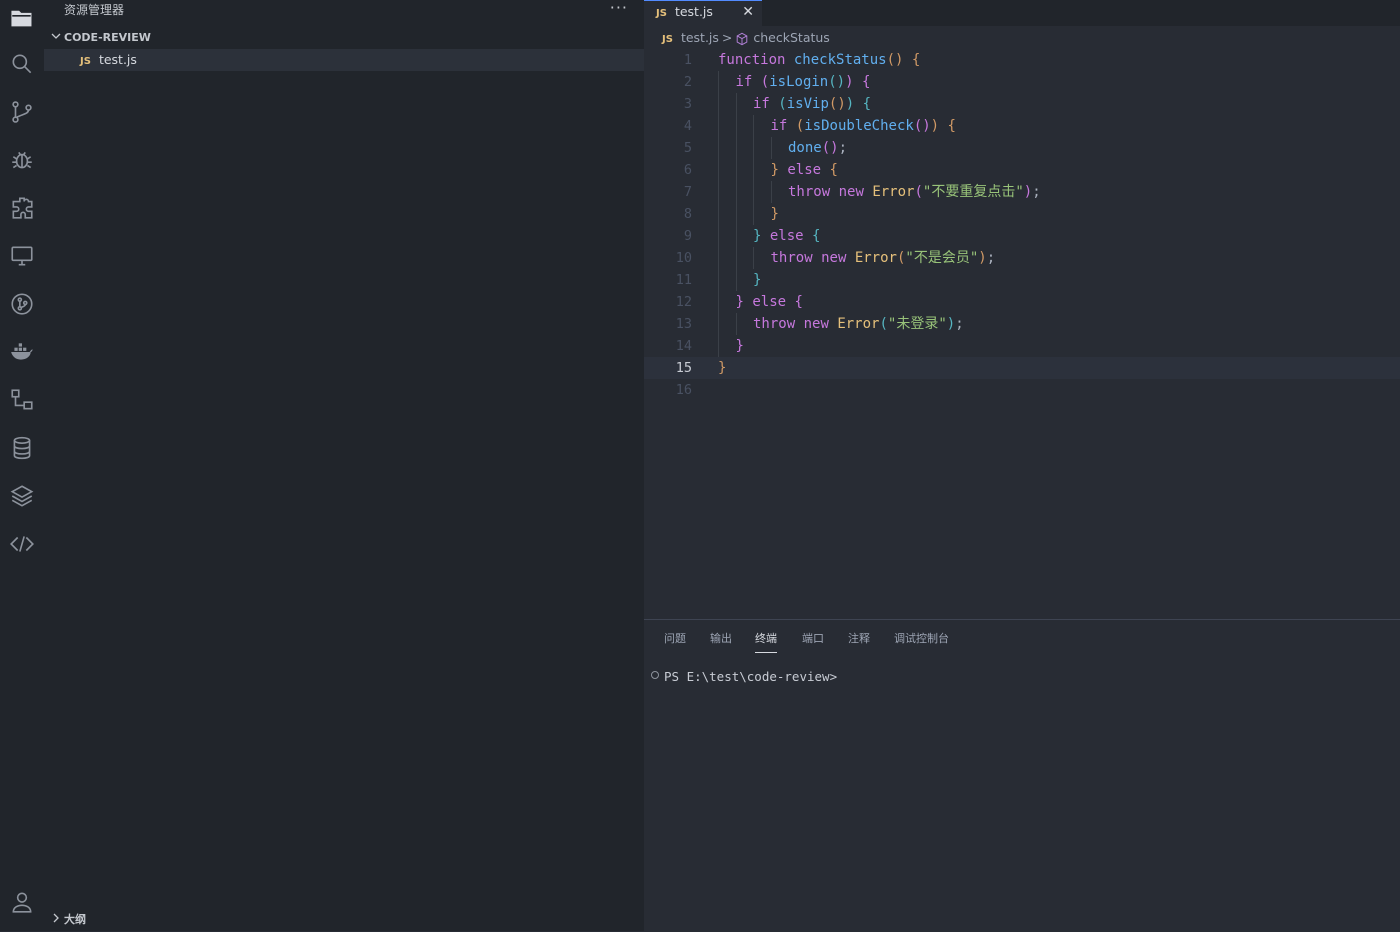 This screenshot has height=932, width=1400. What do you see at coordinates (1022, 13) in the screenshot?
I see `editor-tab-bar: JS test.js ✕` at bounding box center [1022, 13].